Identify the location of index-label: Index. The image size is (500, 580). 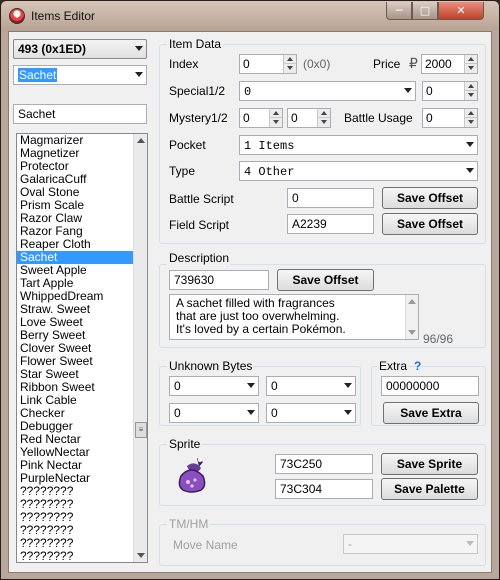
(184, 64).